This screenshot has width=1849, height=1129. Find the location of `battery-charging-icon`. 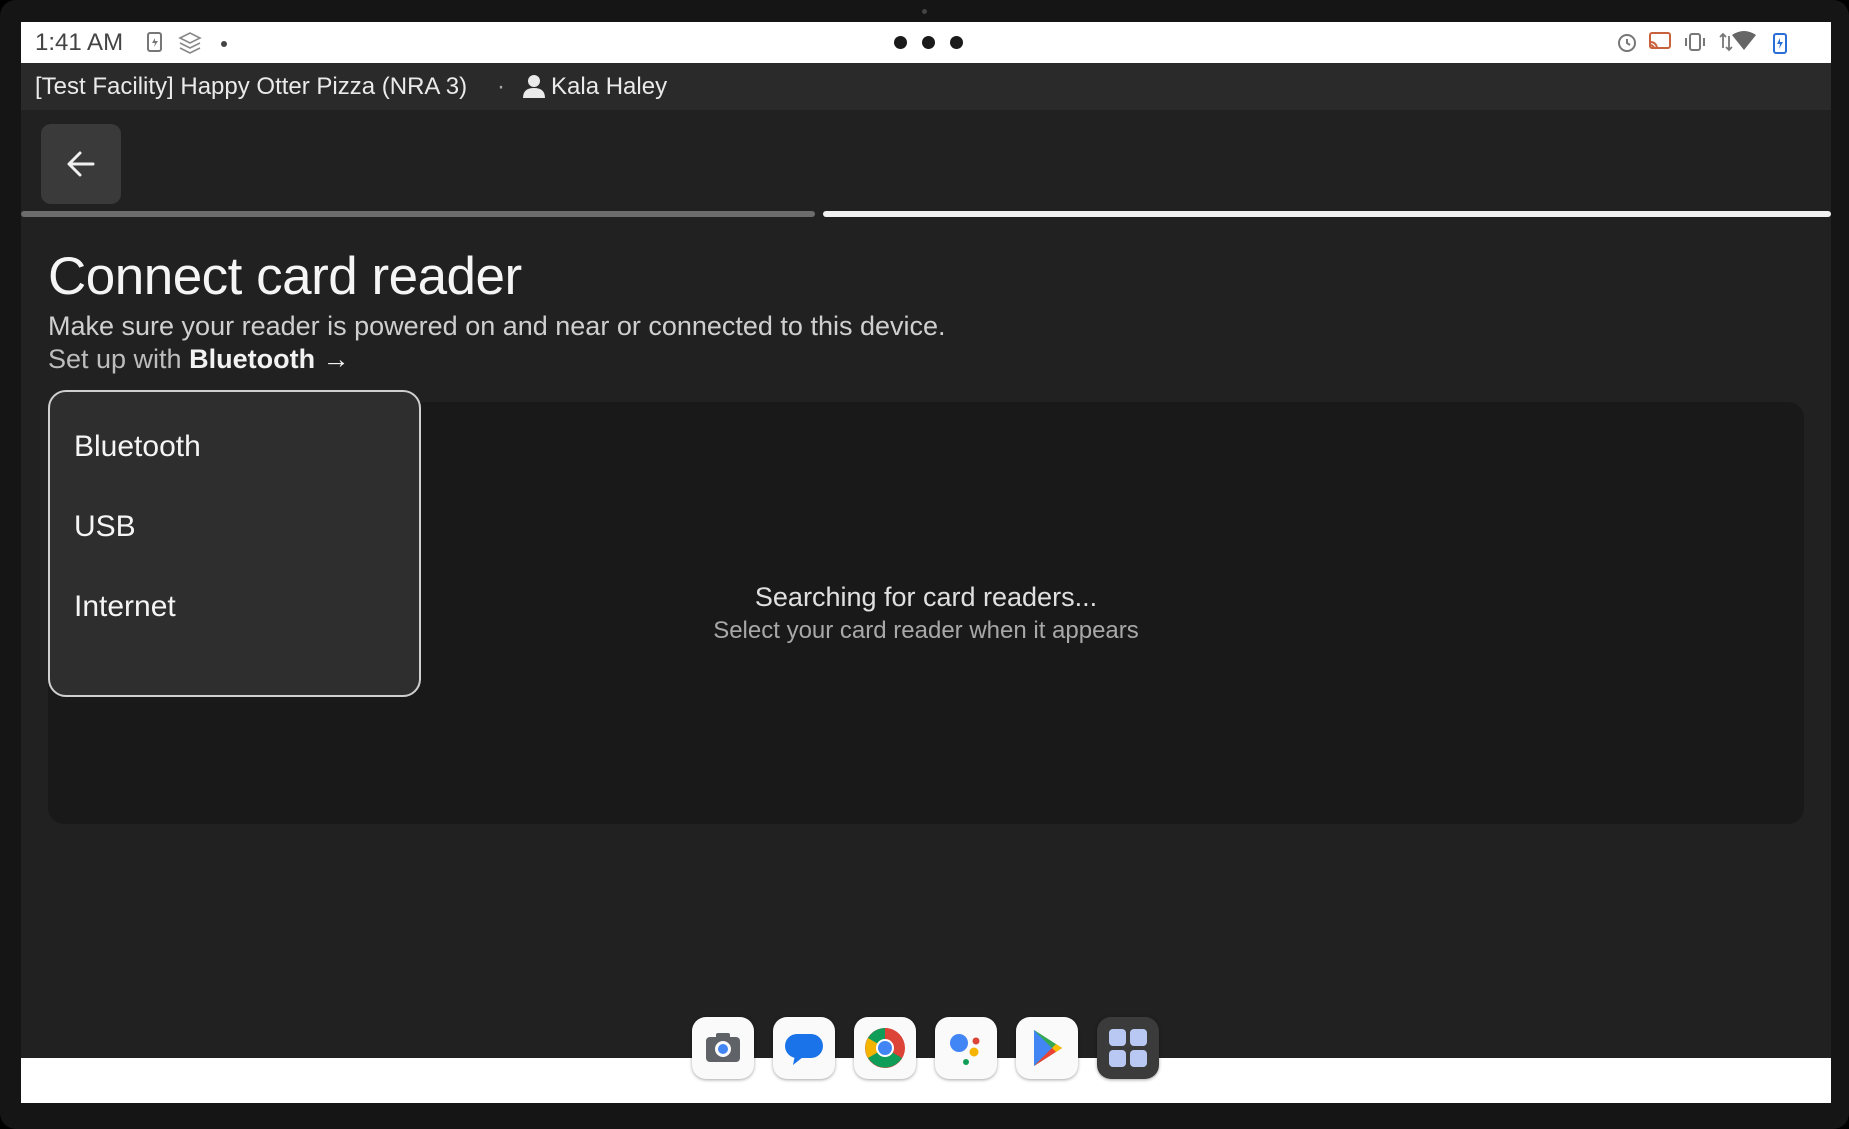

battery-charging-icon is located at coordinates (1780, 42).